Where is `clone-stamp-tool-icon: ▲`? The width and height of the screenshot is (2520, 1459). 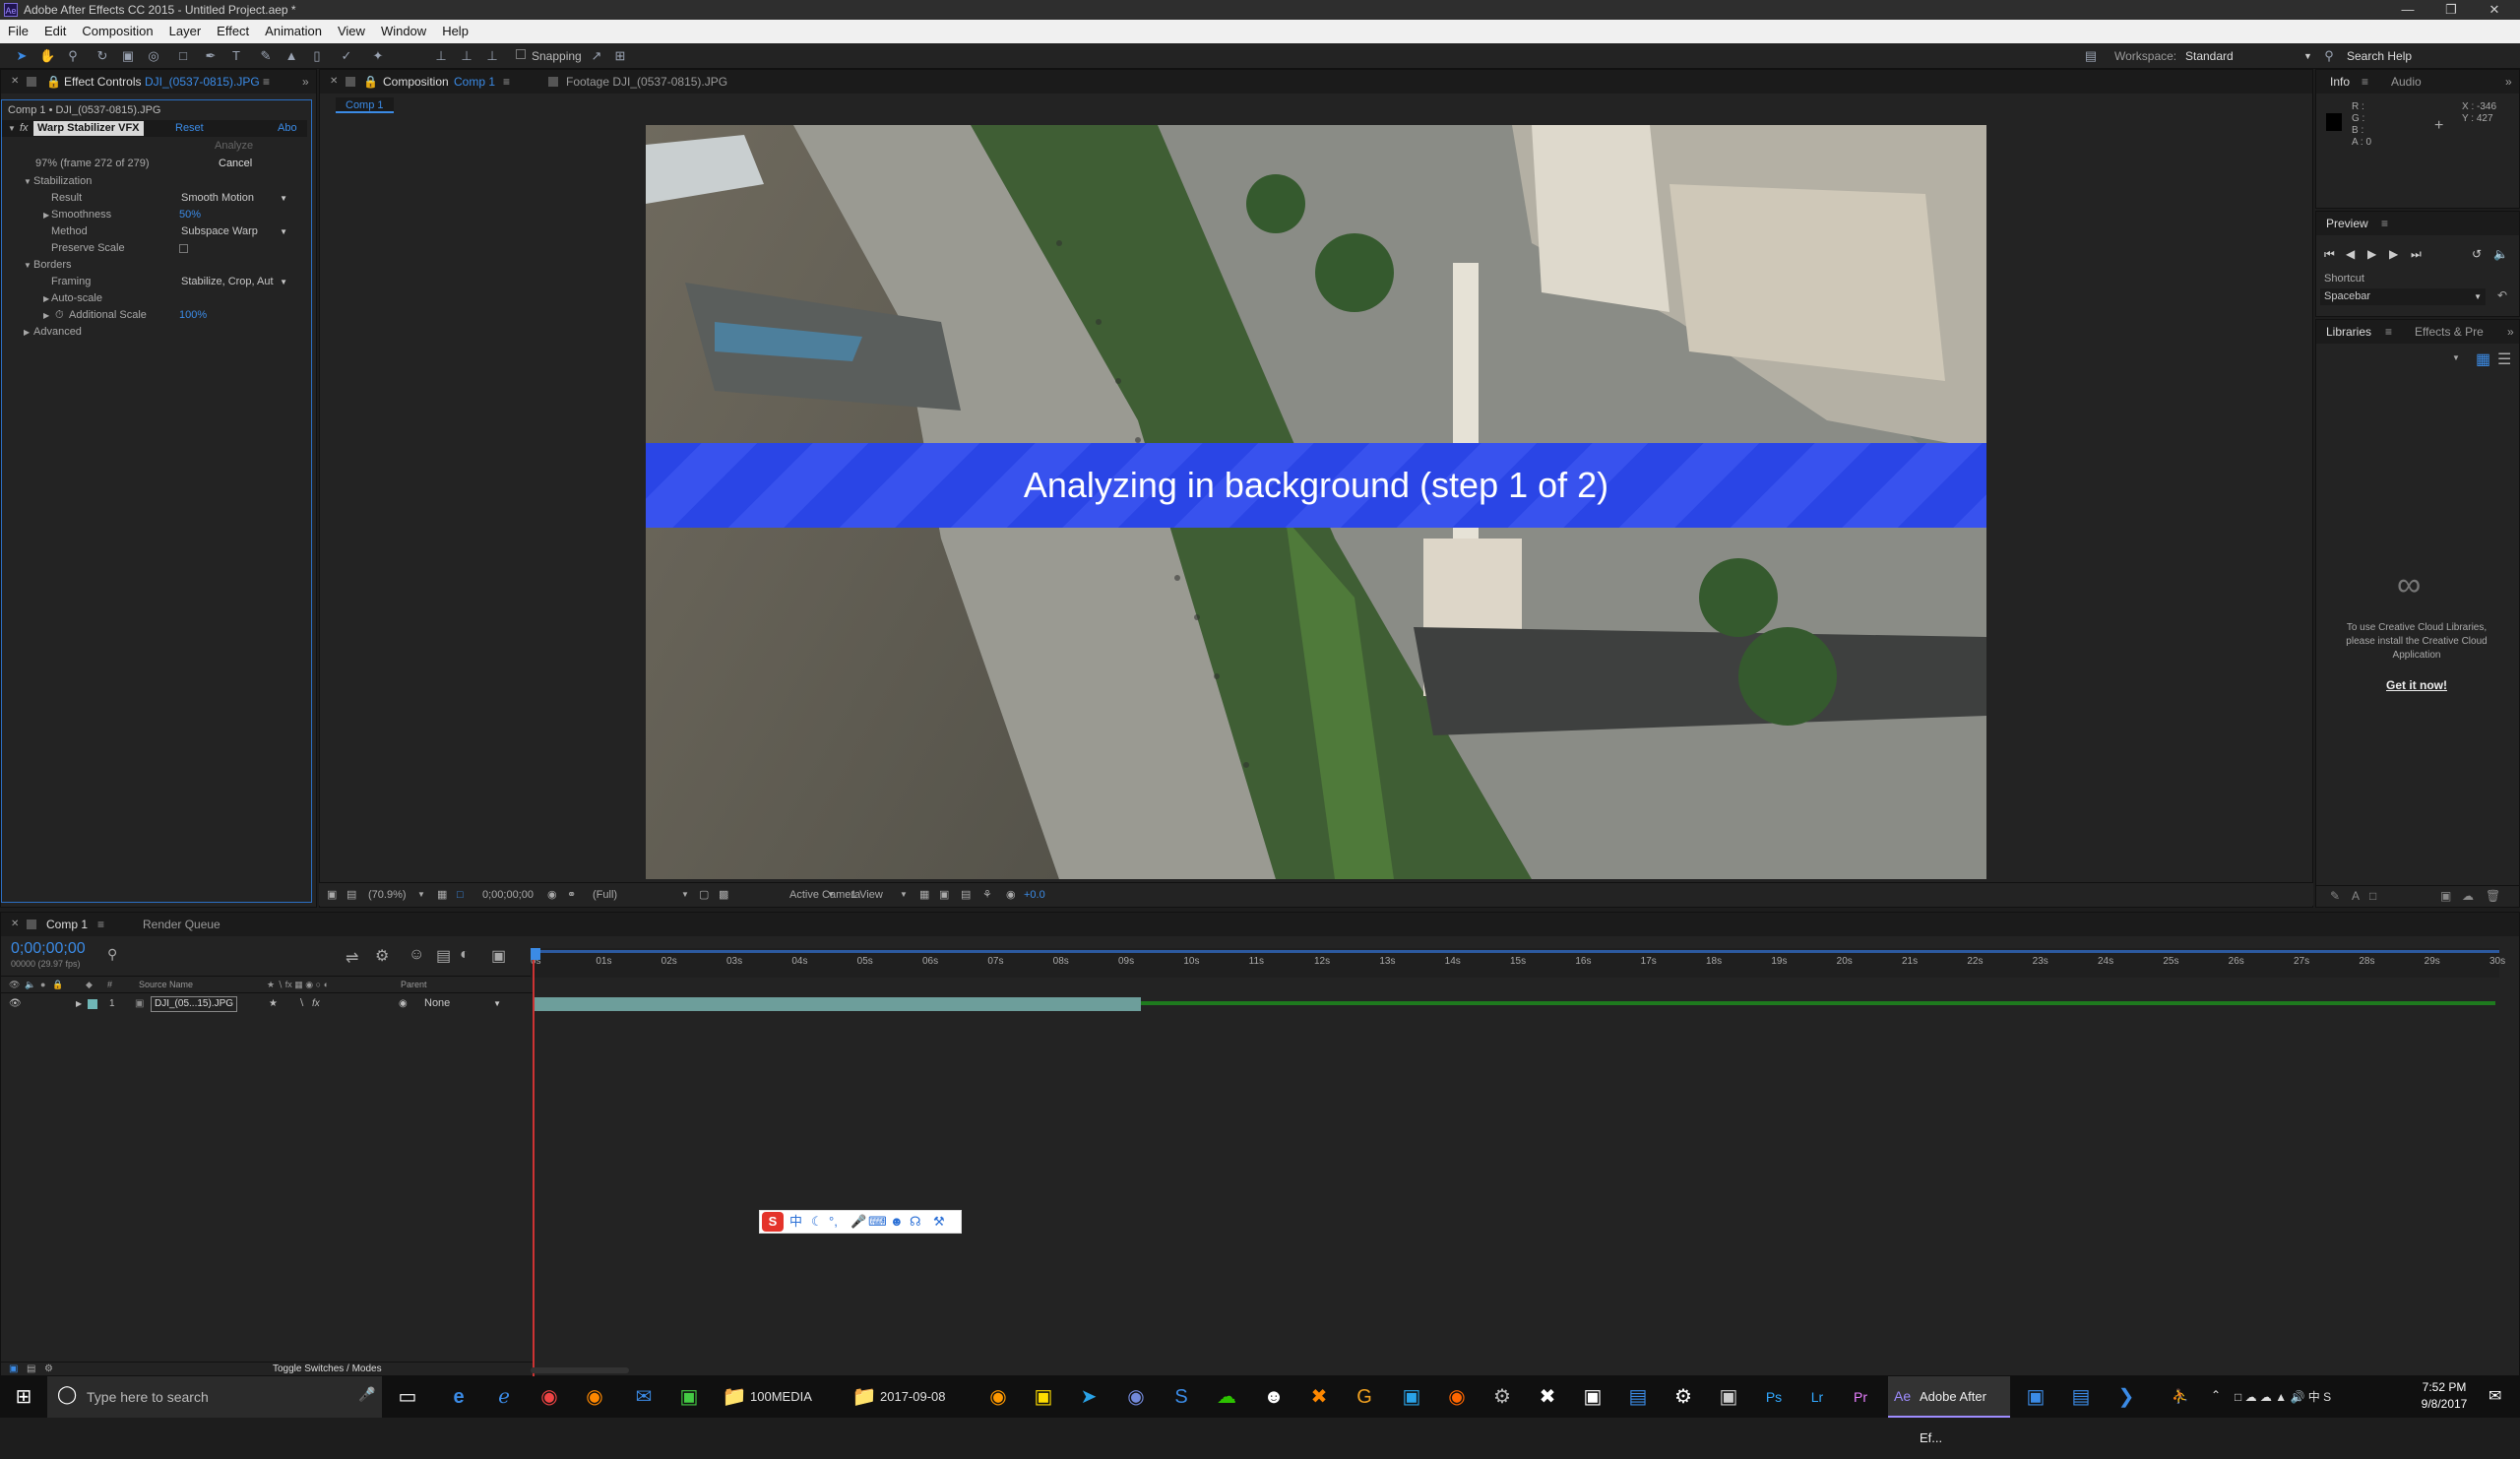
clone-stamp-tool-icon: ▲ is located at coordinates (291, 56).